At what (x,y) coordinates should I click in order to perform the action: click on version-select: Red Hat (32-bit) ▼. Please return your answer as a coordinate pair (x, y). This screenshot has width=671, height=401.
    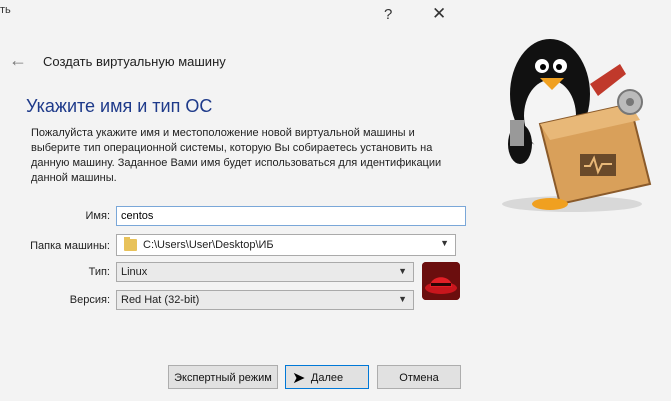
    Looking at the image, I should click on (265, 300).